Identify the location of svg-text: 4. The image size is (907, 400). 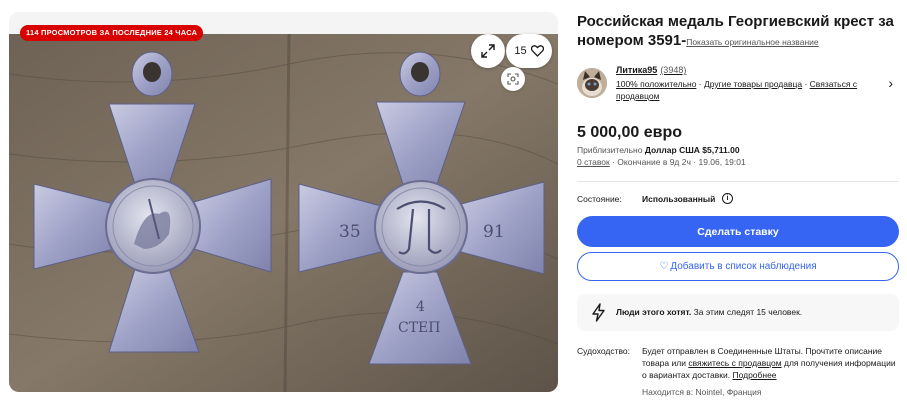
(420, 307).